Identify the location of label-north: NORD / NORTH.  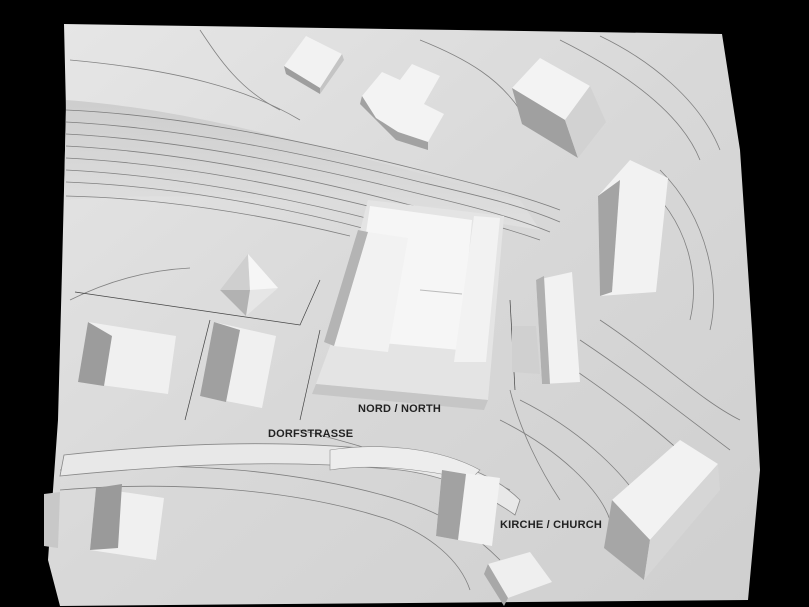
(400, 409).